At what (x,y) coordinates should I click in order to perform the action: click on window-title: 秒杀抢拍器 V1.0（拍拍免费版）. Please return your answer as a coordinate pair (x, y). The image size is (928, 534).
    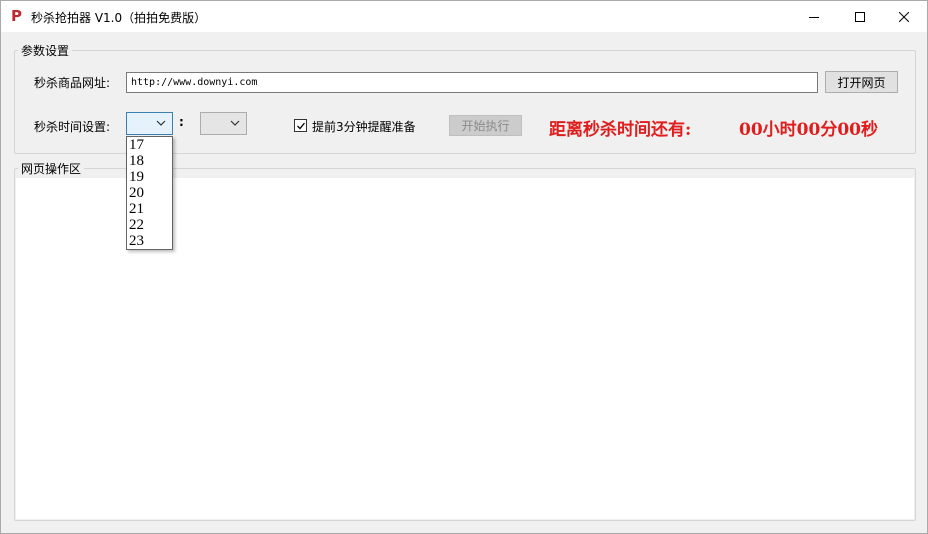
    Looking at the image, I should click on (119, 18).